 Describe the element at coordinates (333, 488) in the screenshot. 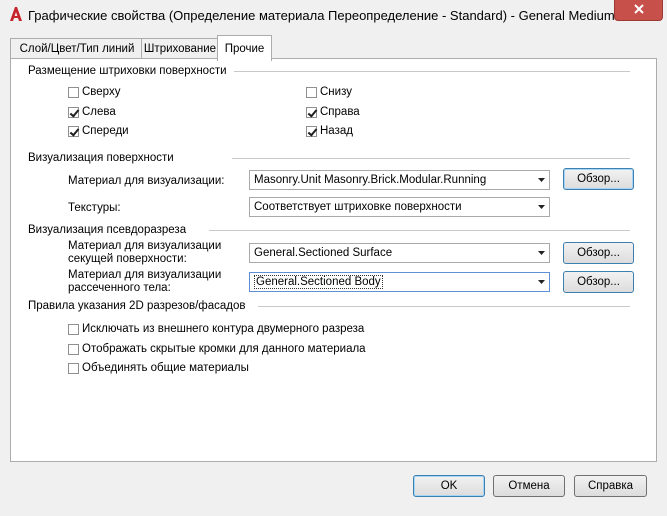

I see `dialog-footer: OK Отмена Справка` at that location.